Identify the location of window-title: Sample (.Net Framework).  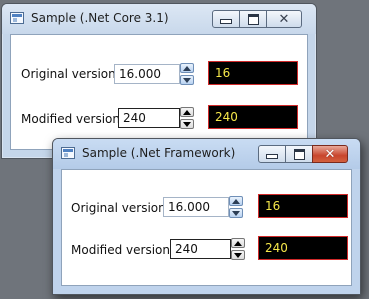
(159, 153).